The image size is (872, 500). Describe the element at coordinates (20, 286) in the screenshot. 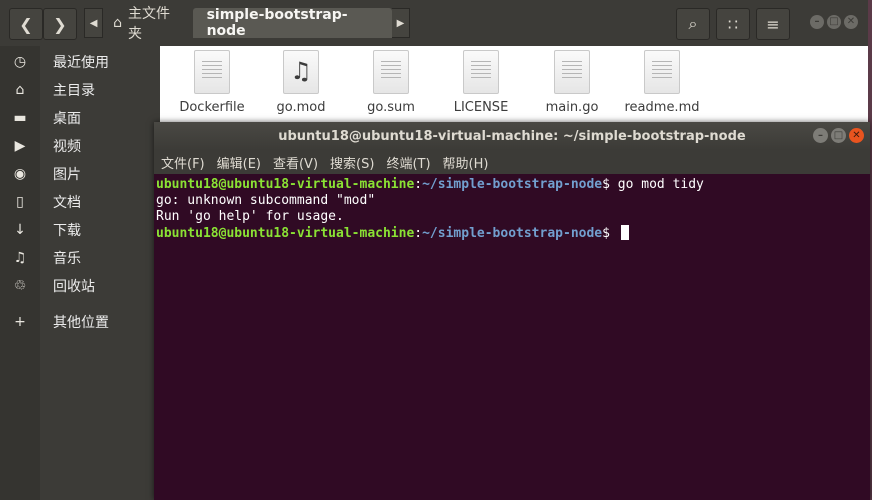

I see `trash-icon: ♲` at that location.